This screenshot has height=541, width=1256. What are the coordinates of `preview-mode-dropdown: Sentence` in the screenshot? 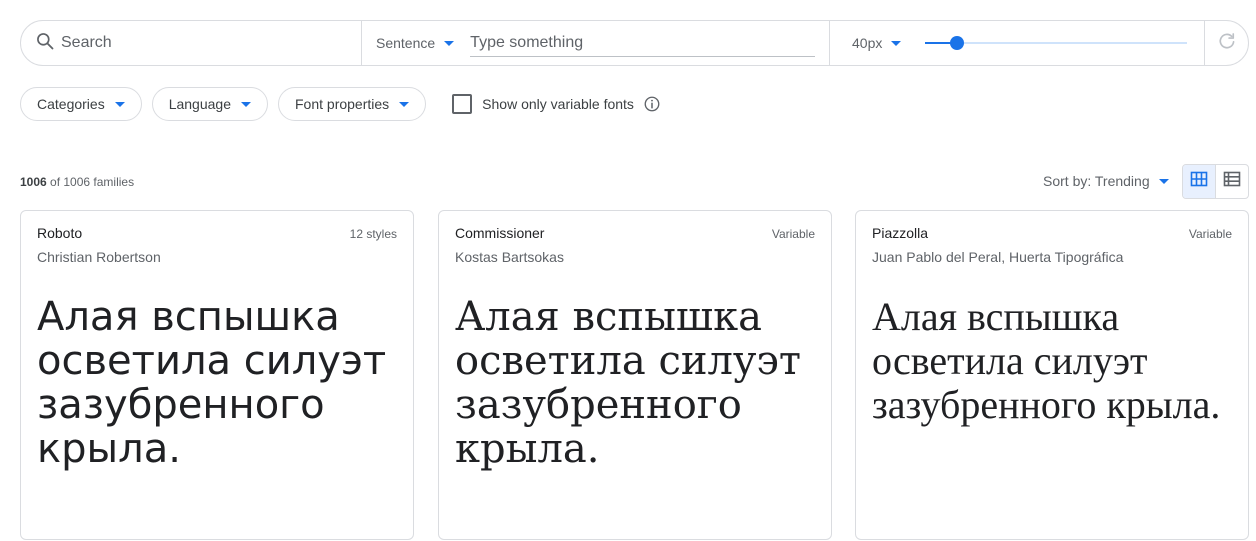 It's located at (415, 43).